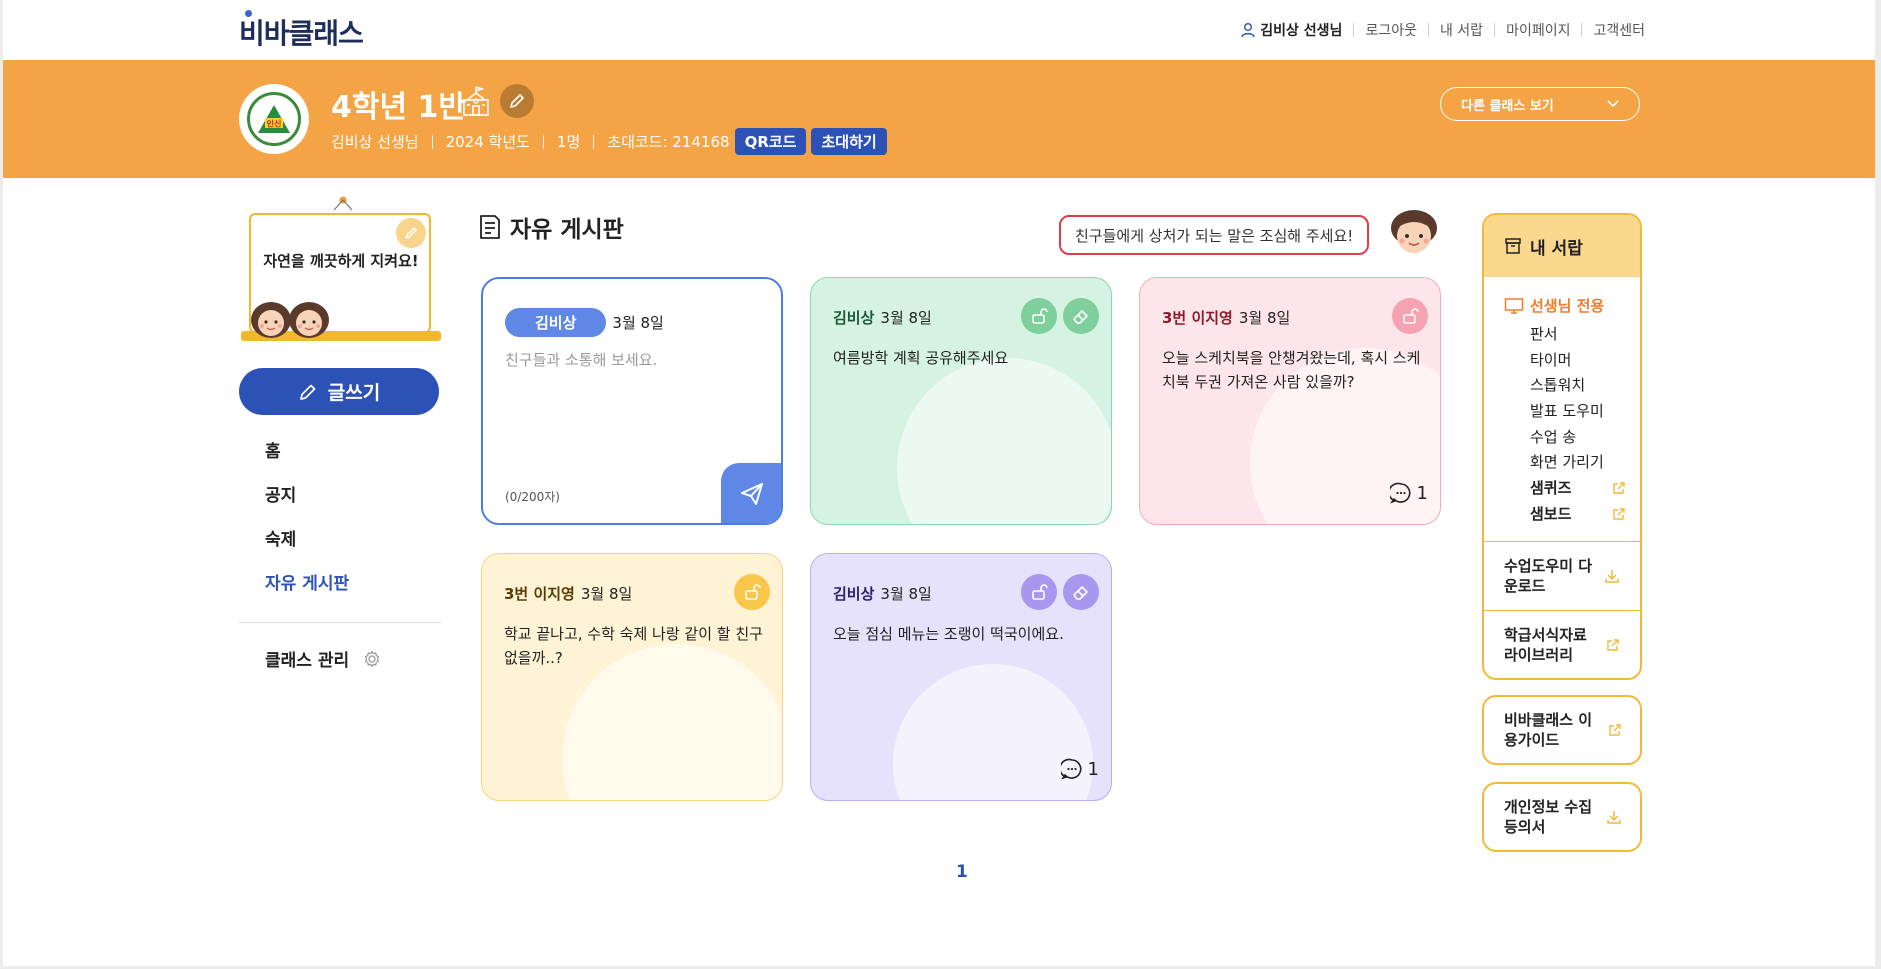 Image resolution: width=1881 pixels, height=969 pixels. Describe the element at coordinates (1578, 334) in the screenshot. I see `tool-board-writing: 판서` at that location.